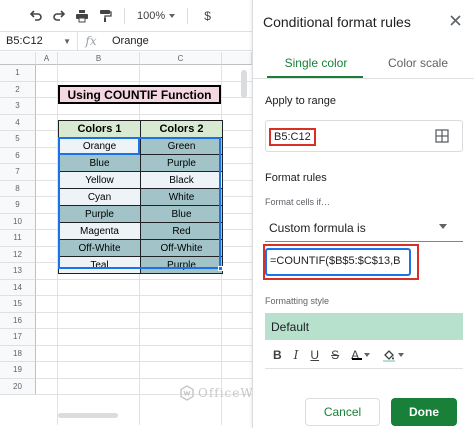 The height and width of the screenshot is (428, 474). I want to click on redo-icon, so click(58, 15).